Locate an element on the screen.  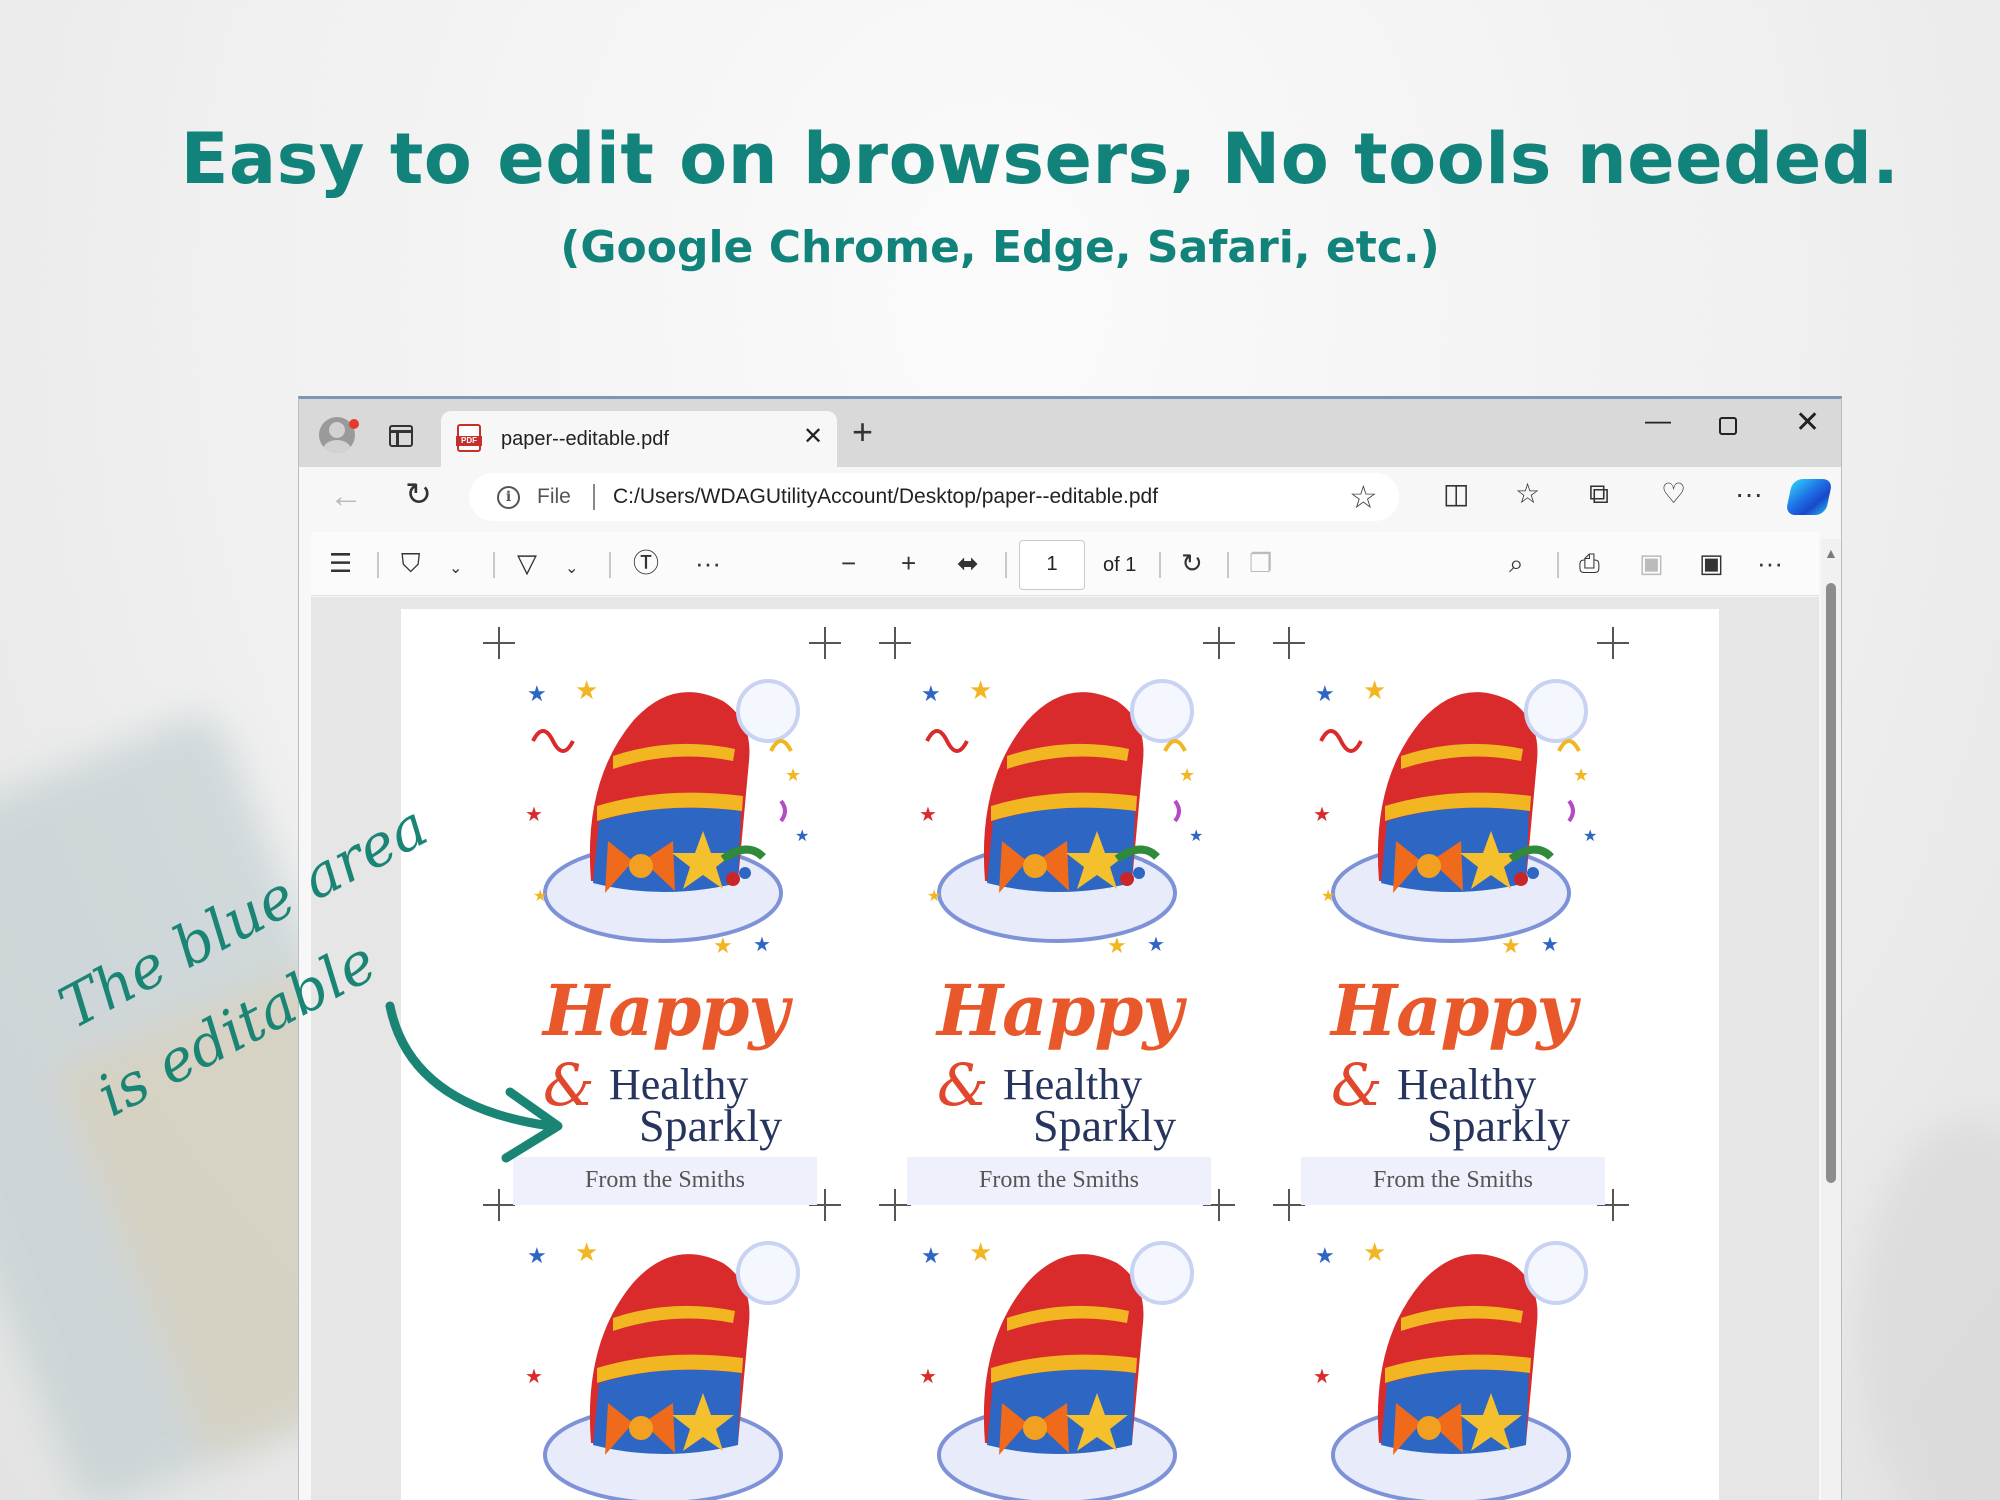
notification-dot is located at coordinates (354, 424).